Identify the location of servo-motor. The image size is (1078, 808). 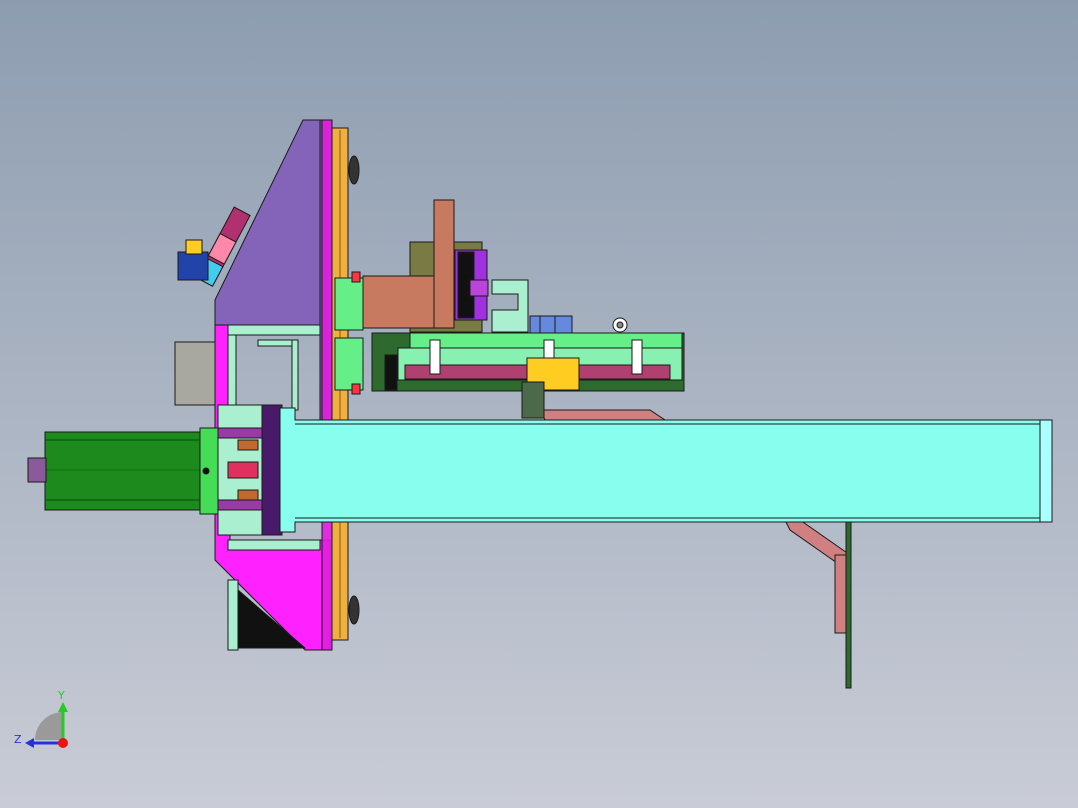
(123, 471).